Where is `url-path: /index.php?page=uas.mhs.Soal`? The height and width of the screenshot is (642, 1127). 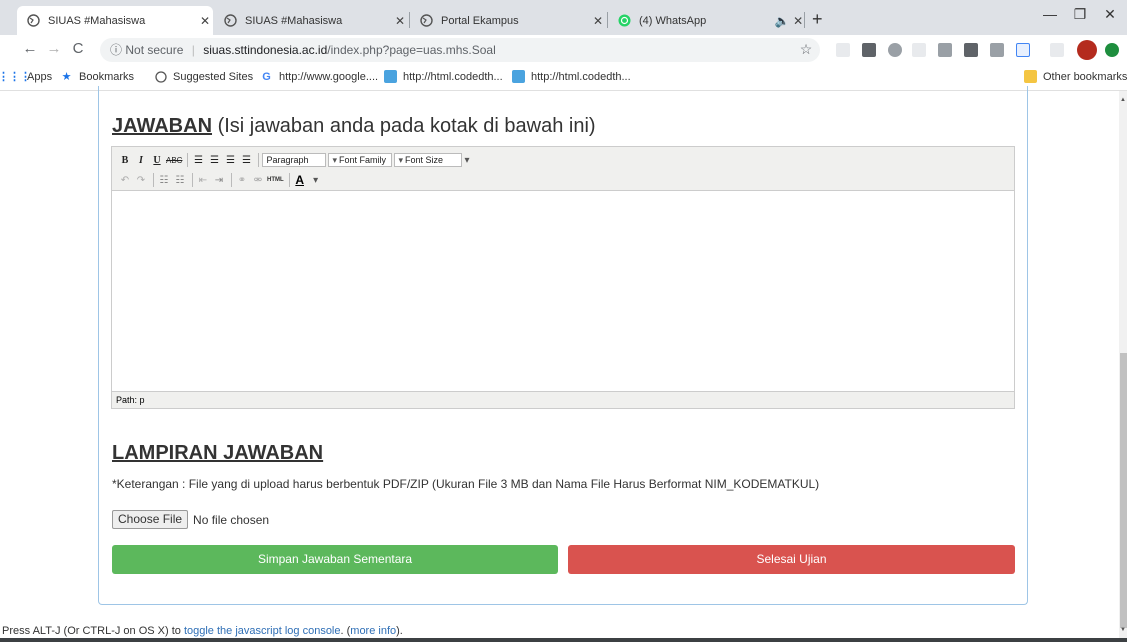
url-path: /index.php?page=uas.mhs.Soal is located at coordinates (411, 50).